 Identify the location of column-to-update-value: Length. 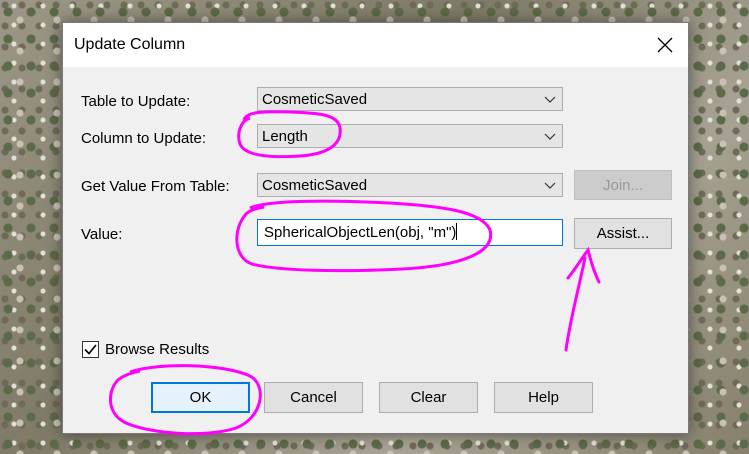
(285, 136).